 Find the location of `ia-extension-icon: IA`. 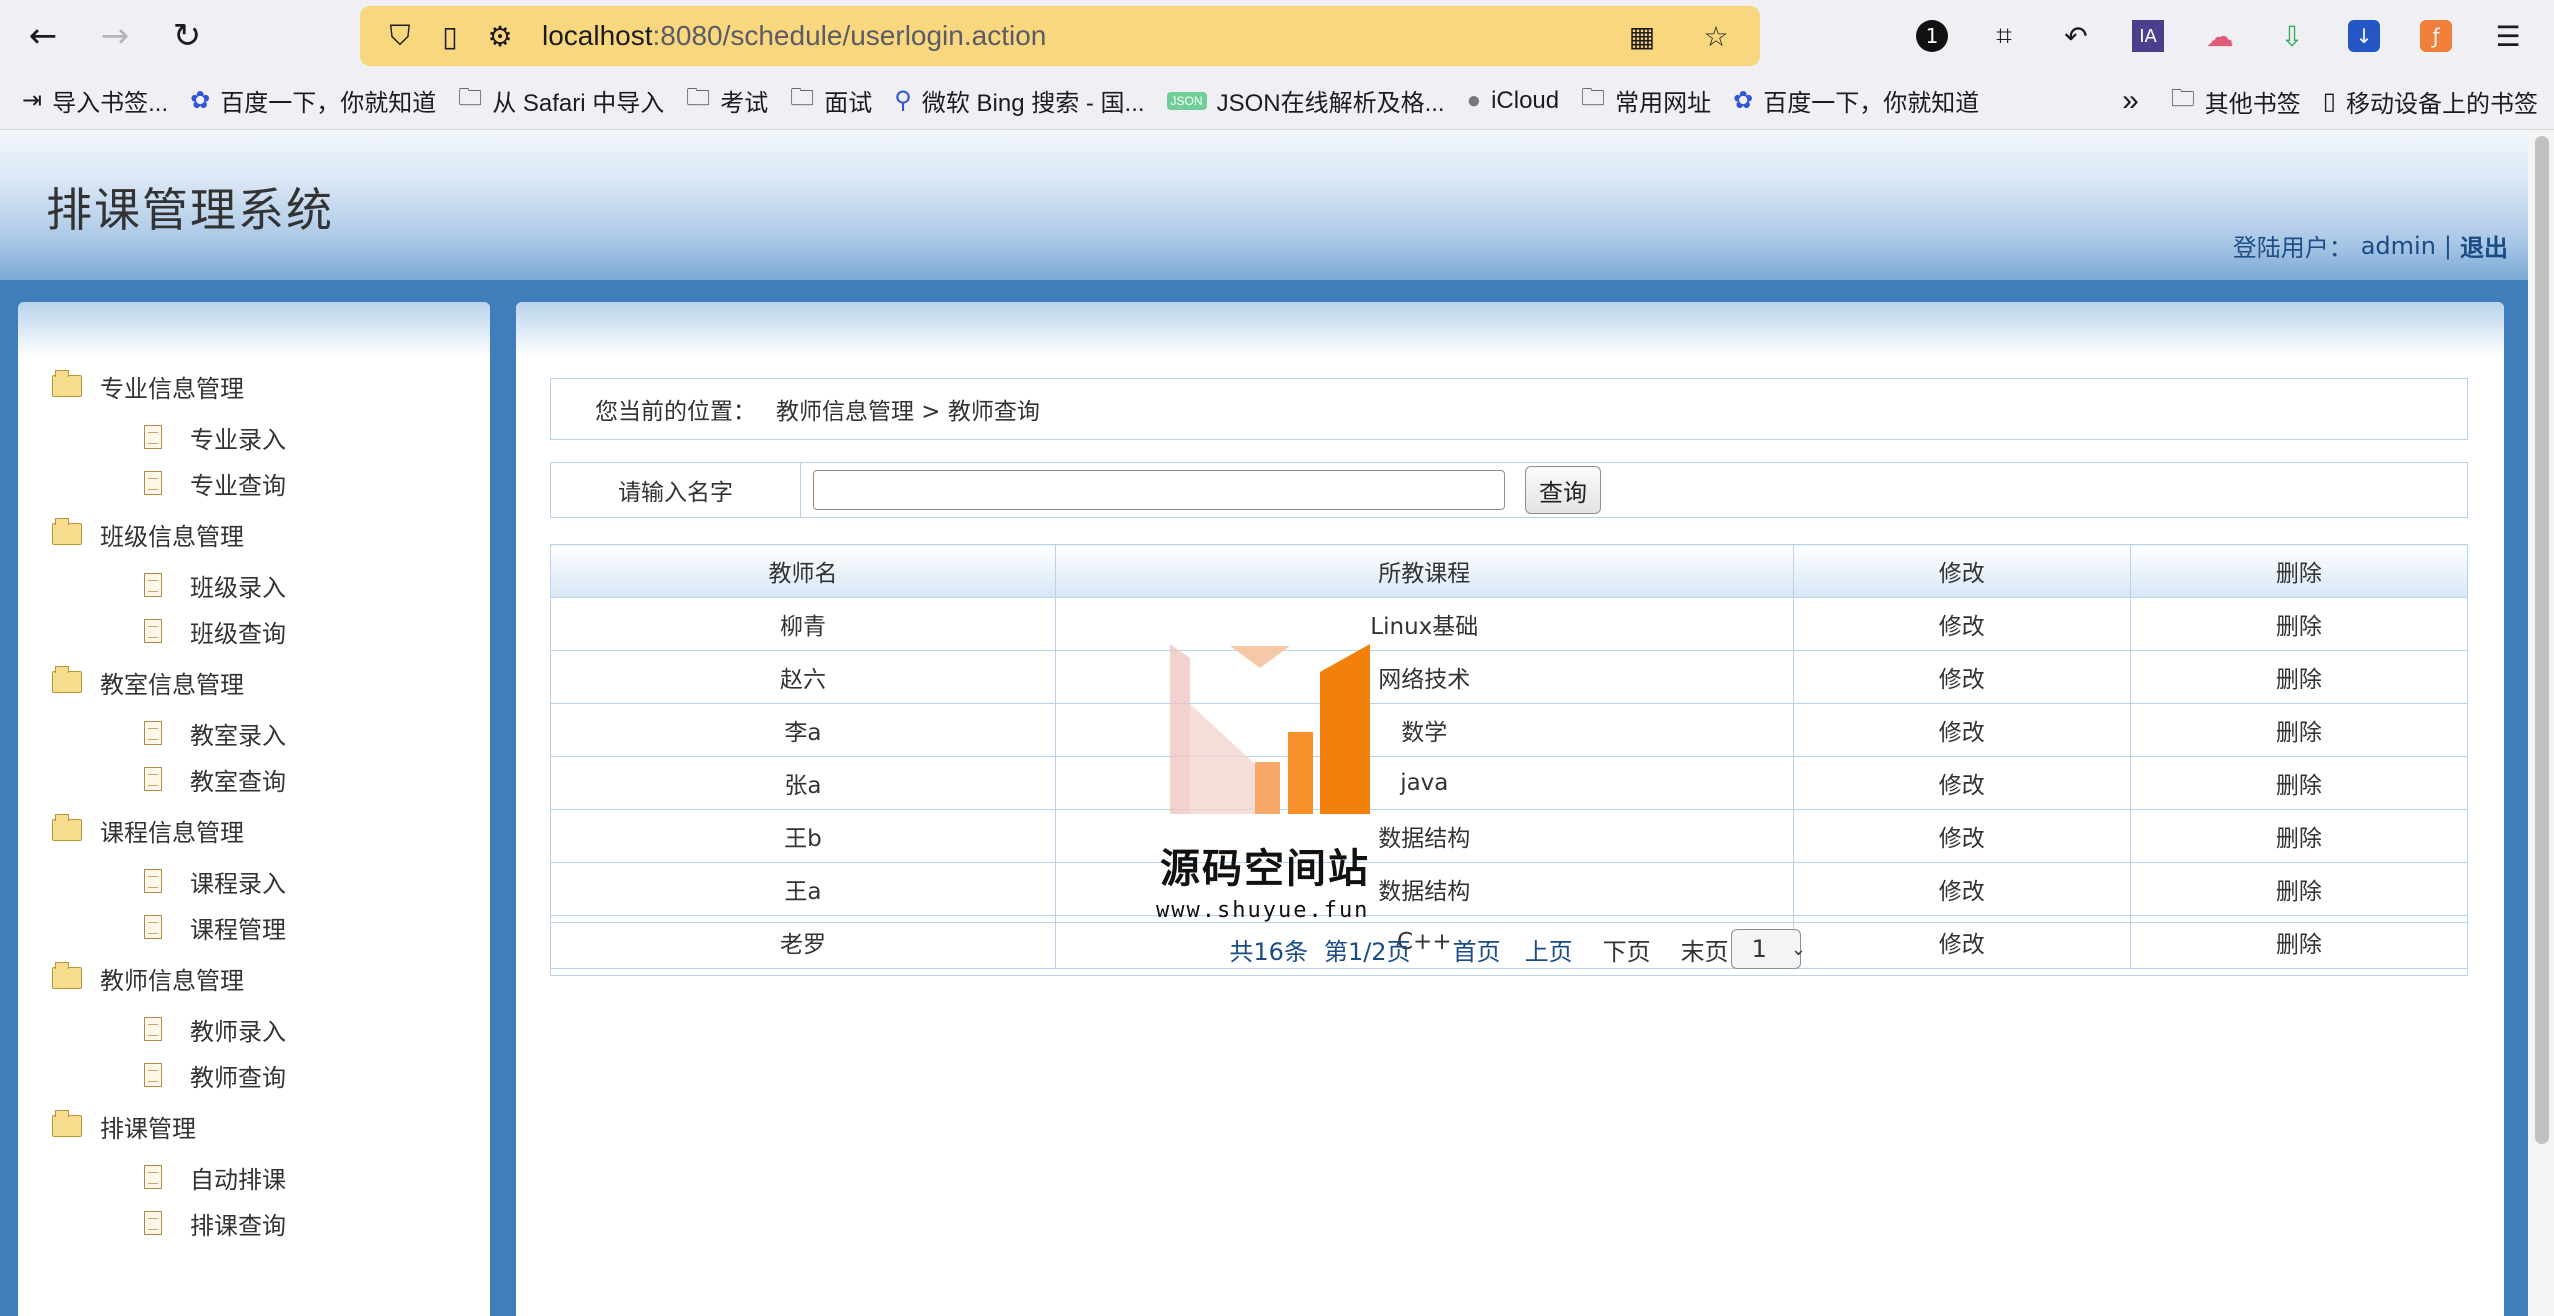

ia-extension-icon: IA is located at coordinates (2148, 36).